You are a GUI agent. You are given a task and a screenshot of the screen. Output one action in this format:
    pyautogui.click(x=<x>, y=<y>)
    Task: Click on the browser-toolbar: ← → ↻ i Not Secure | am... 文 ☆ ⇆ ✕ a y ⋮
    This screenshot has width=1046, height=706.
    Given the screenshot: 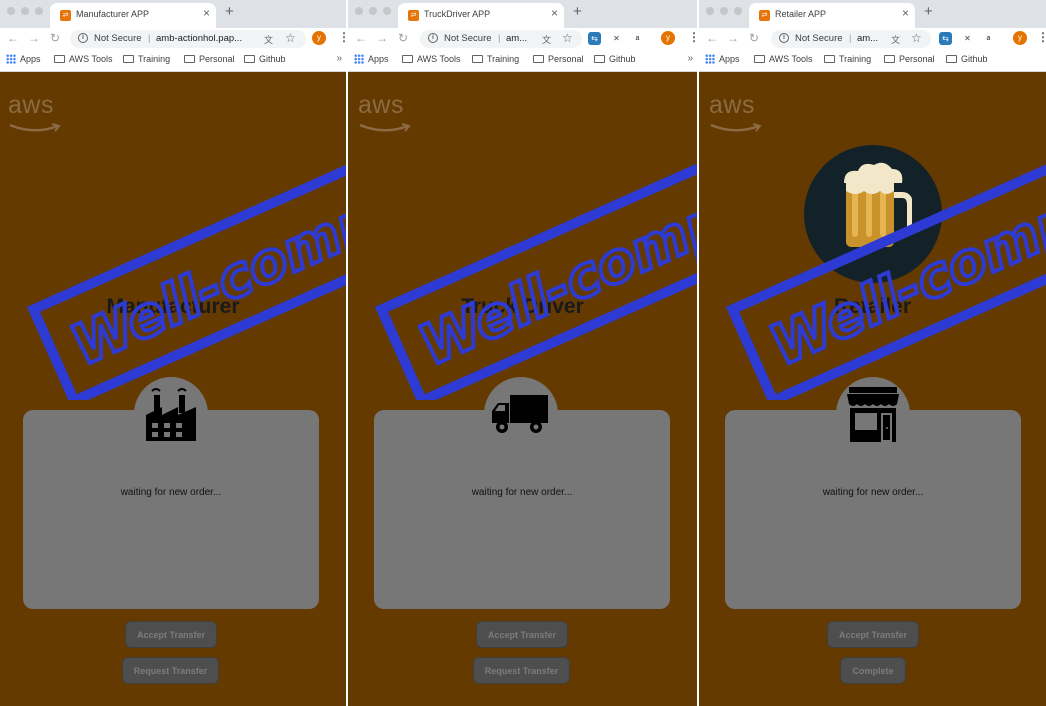 What is the action you would take?
    pyautogui.click(x=522, y=39)
    